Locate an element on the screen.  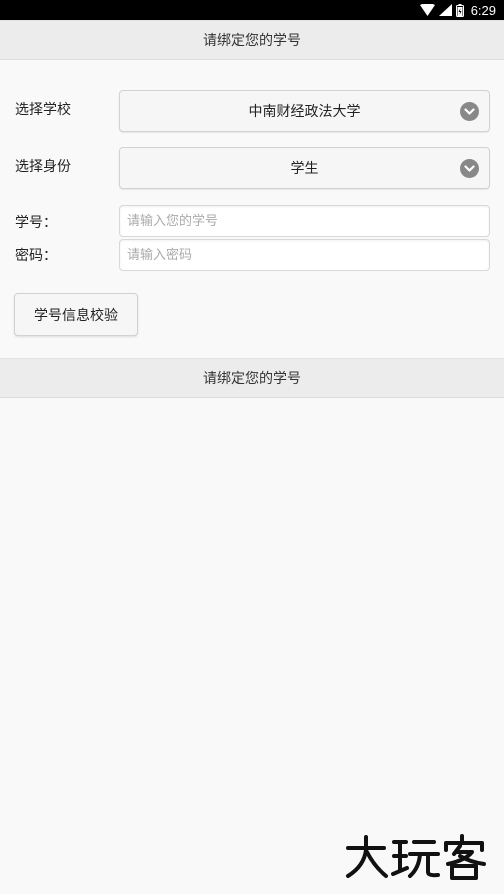
school-select: 中南财经政法大学 is located at coordinates (304, 111).